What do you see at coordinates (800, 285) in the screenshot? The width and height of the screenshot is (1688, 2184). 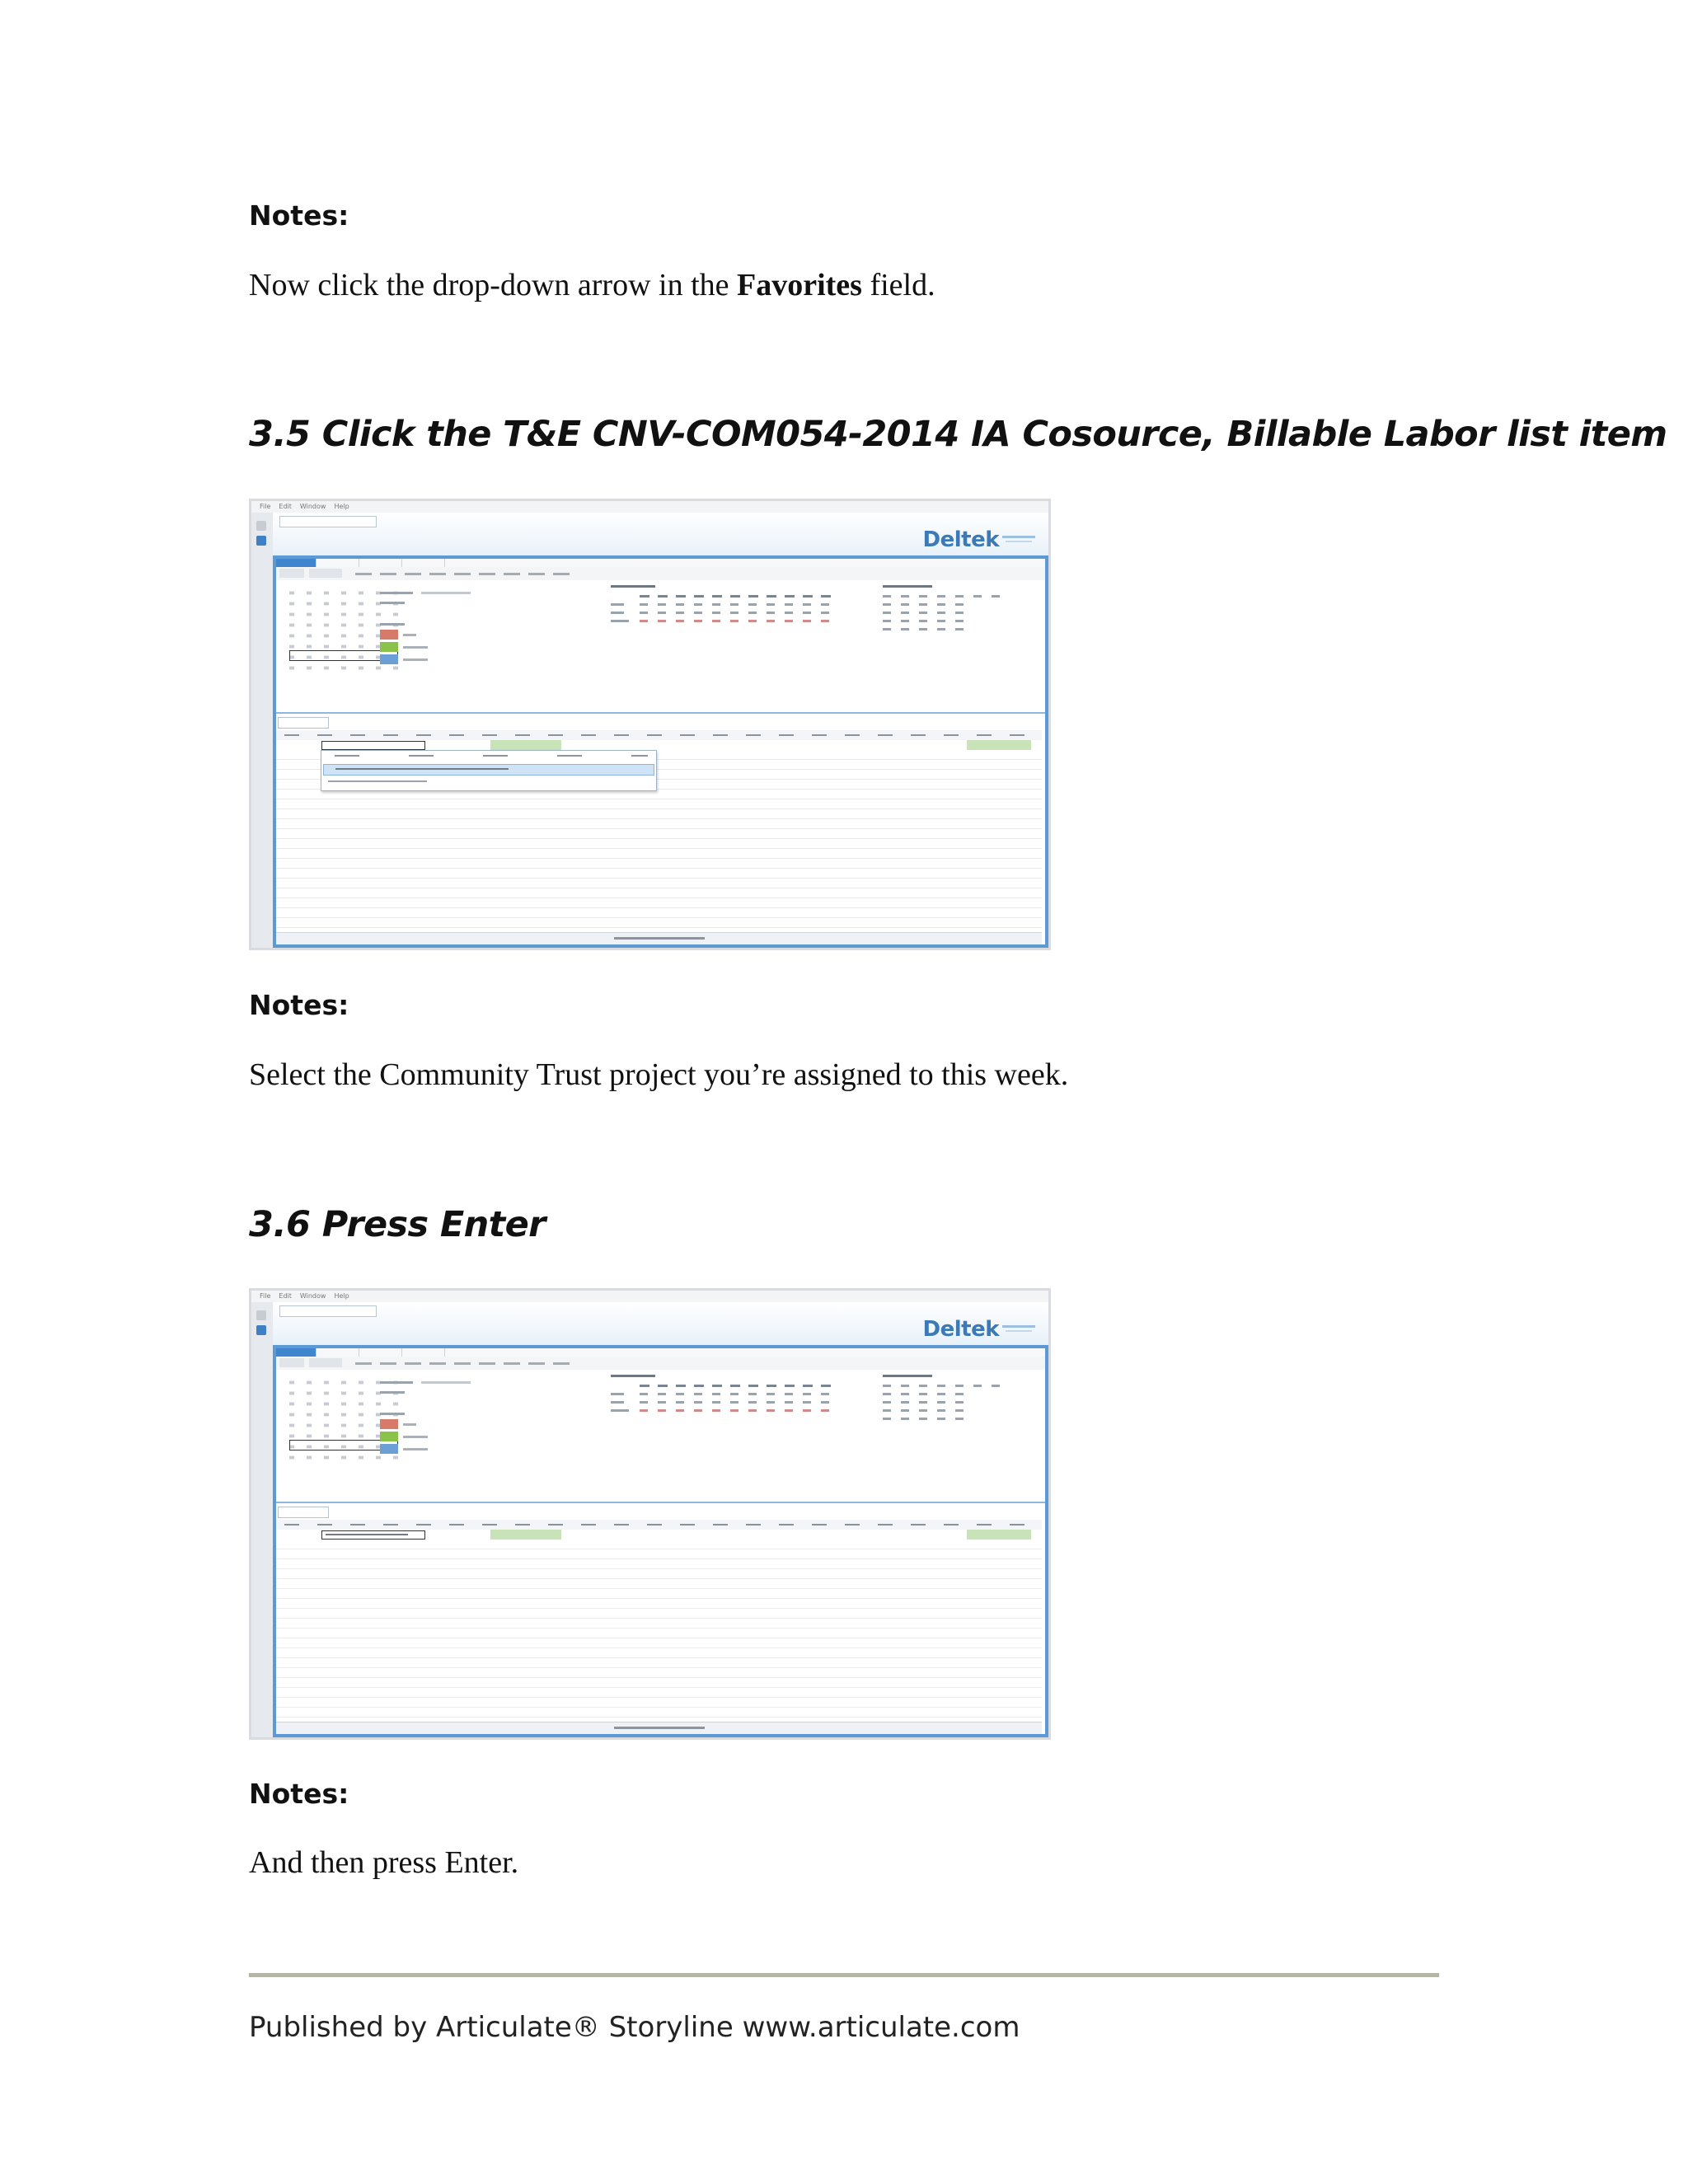 I see `favorites-emphasis: Favorites` at bounding box center [800, 285].